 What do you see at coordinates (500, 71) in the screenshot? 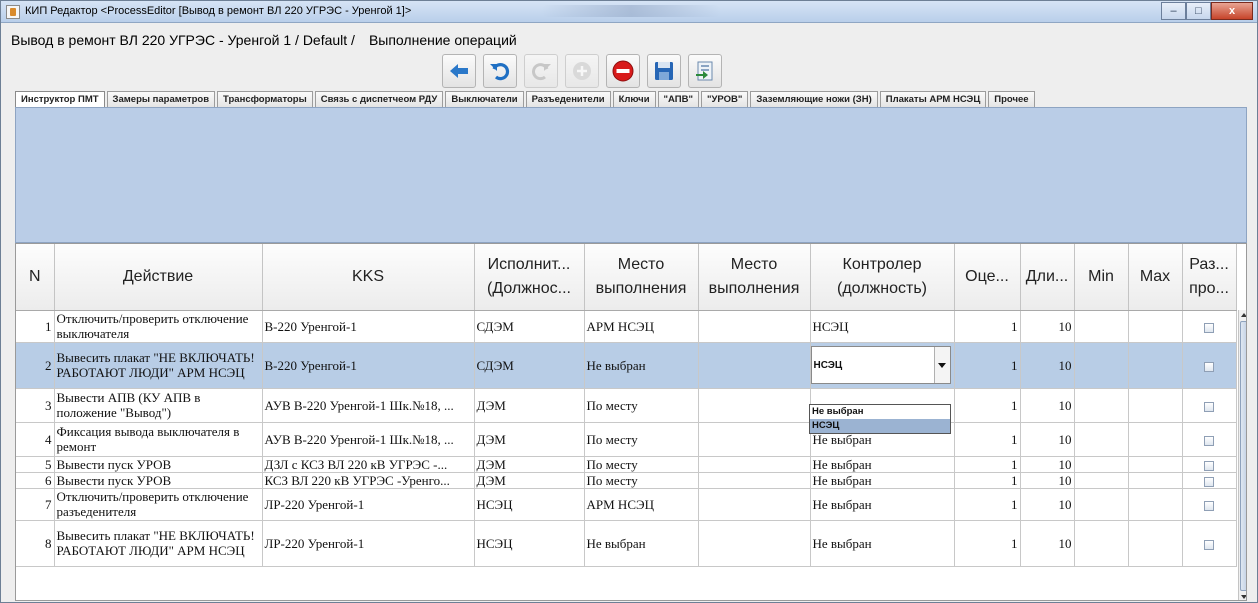
I see `undo-button` at bounding box center [500, 71].